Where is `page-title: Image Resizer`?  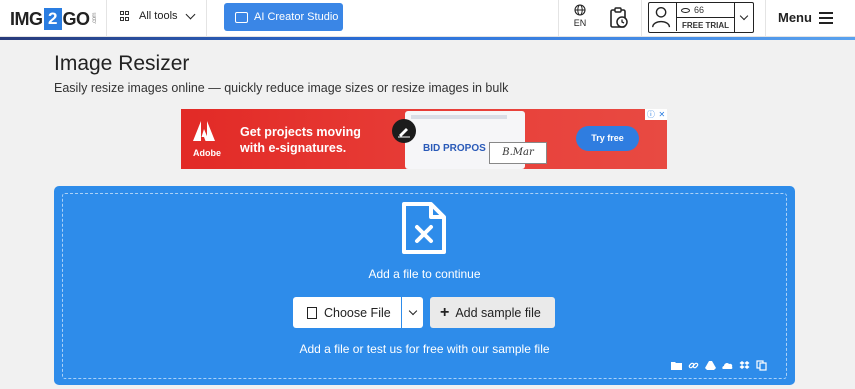 page-title: Image Resizer is located at coordinates (122, 63).